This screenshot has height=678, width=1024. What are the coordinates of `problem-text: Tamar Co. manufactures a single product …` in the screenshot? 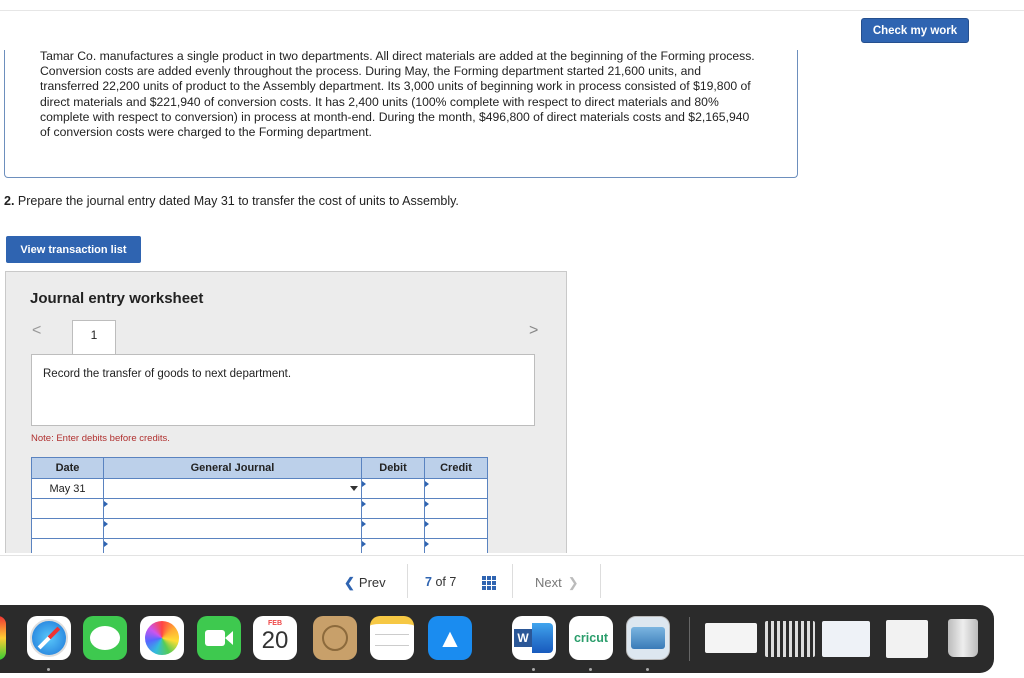 It's located at (397, 94).